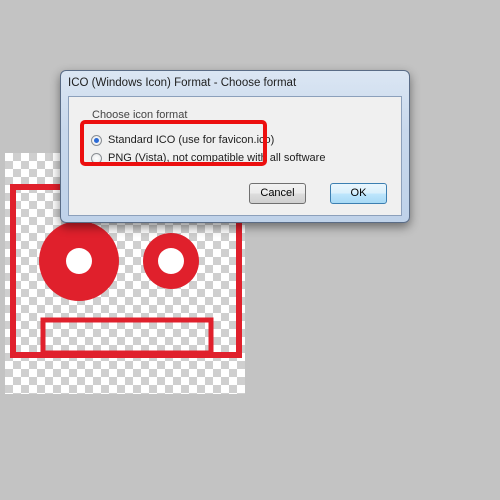 The width and height of the screenshot is (500, 500). Describe the element at coordinates (96, 140) in the screenshot. I see `standard-ico-radio` at that location.